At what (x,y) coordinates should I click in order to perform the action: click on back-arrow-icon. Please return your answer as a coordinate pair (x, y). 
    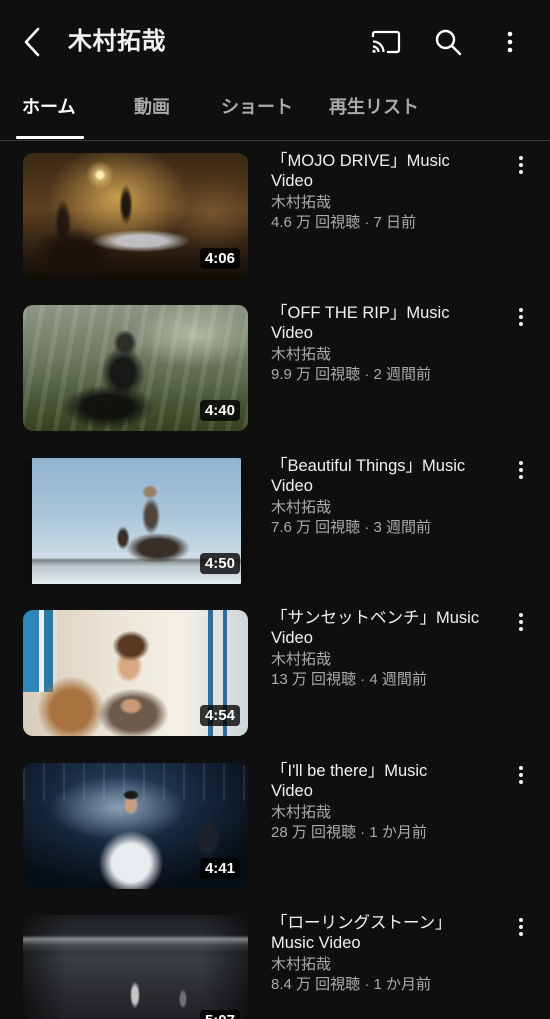
    Looking at the image, I should click on (33, 42).